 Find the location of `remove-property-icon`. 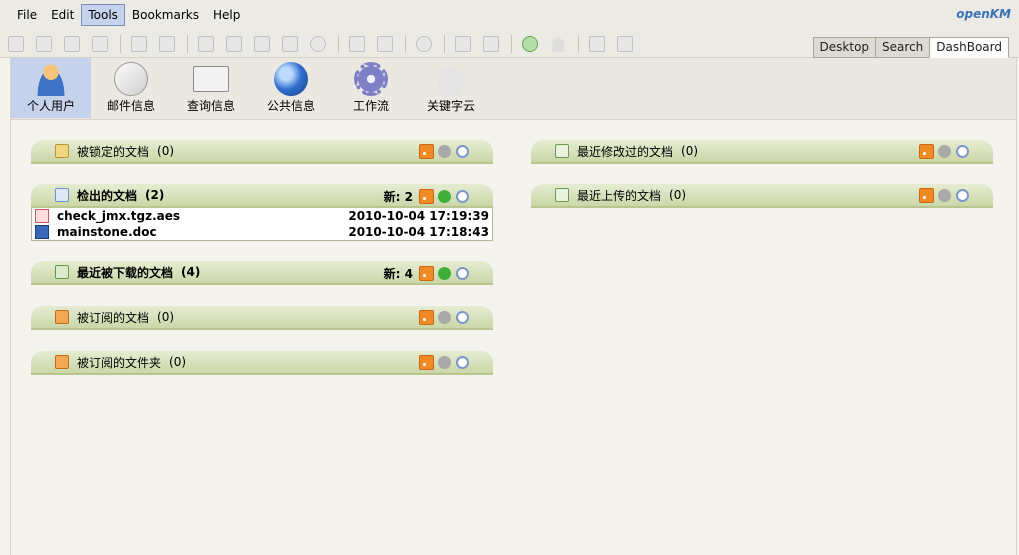

remove-property-icon is located at coordinates (385, 44).